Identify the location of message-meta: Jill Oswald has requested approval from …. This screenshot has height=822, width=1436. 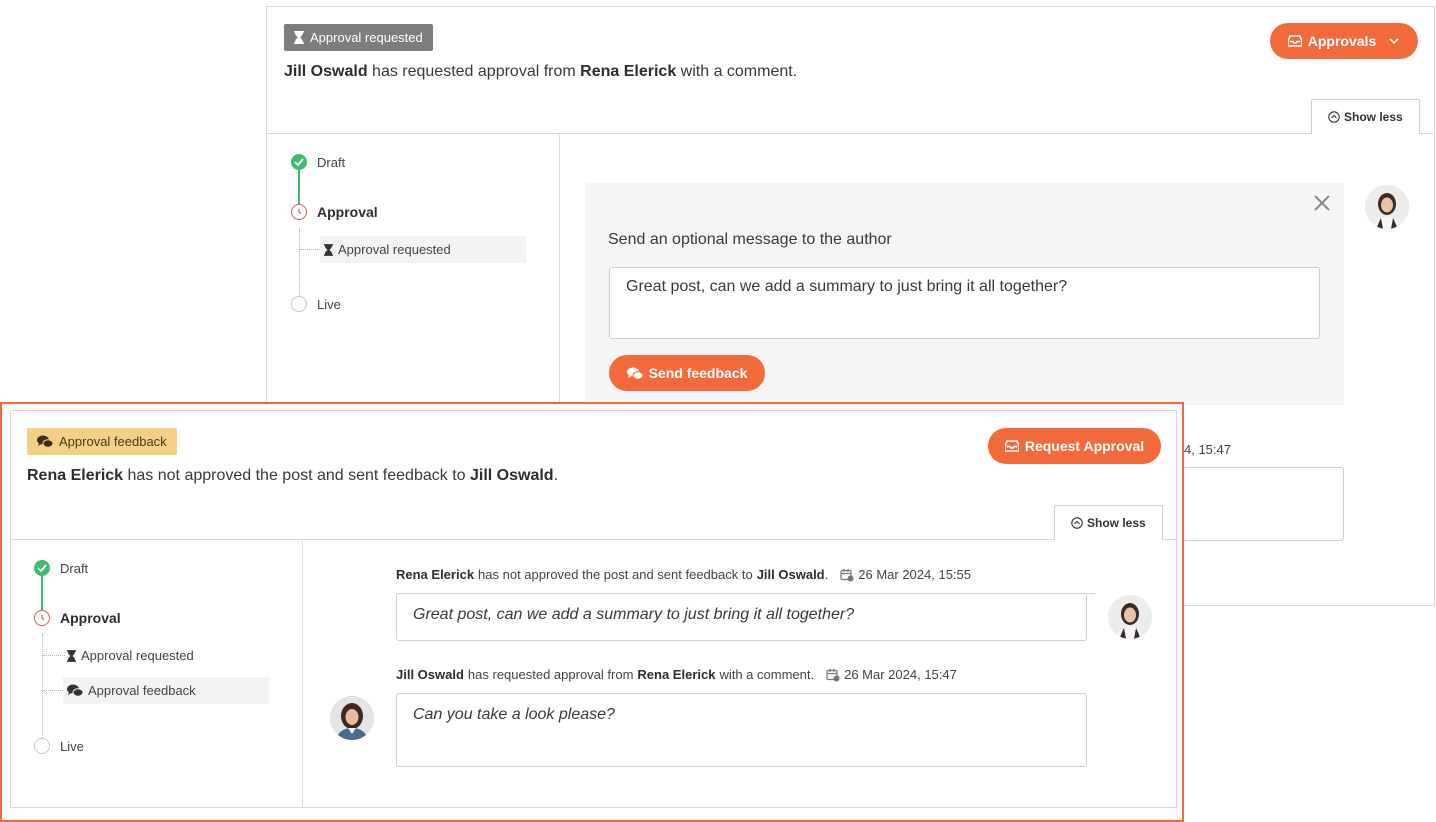
(676, 674).